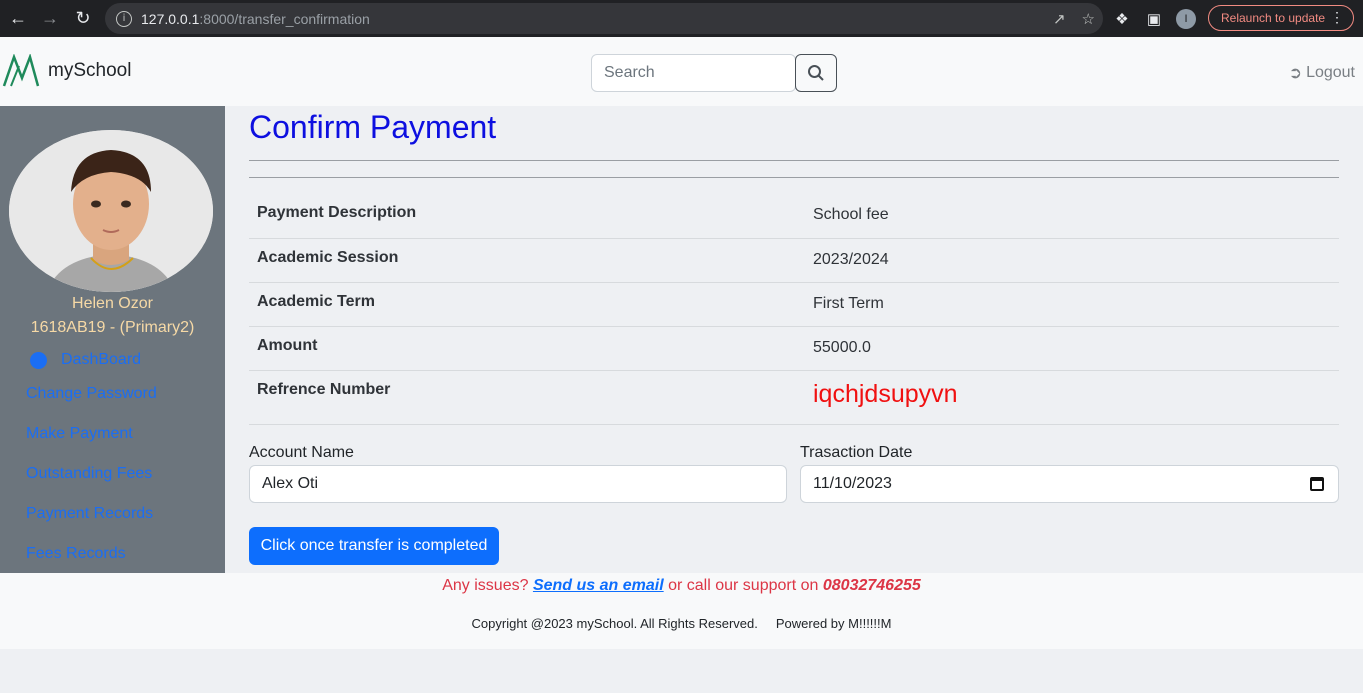 Image resolution: width=1363 pixels, height=693 pixels. I want to click on search-input, so click(693, 73).